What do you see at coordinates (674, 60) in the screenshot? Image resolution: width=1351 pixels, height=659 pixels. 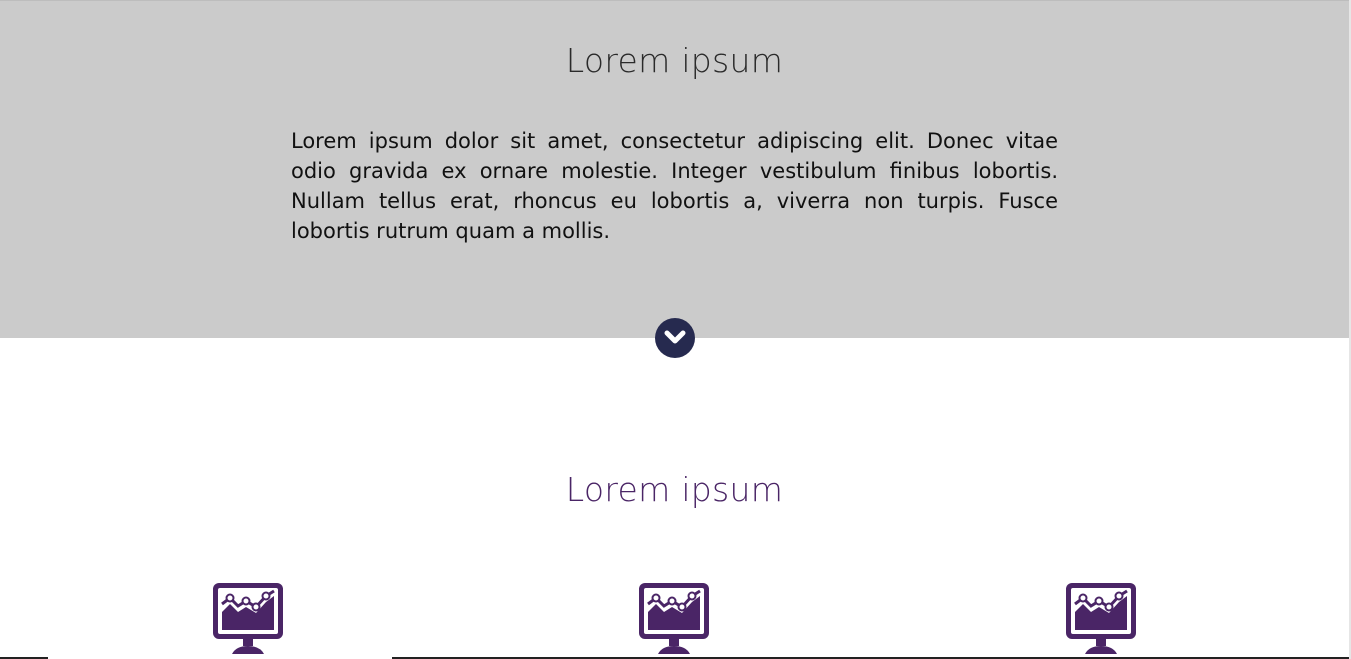 I see `hero-title: Lorem ipsum` at bounding box center [674, 60].